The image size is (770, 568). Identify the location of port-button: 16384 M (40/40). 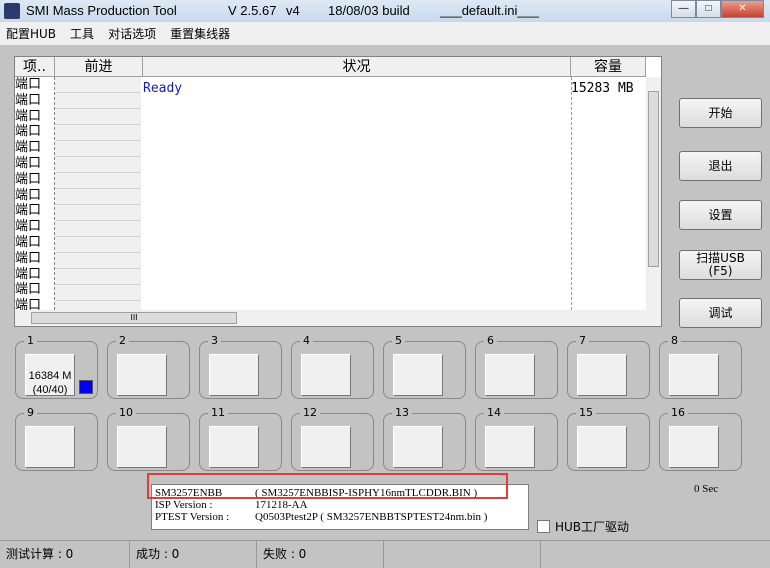
(50, 375).